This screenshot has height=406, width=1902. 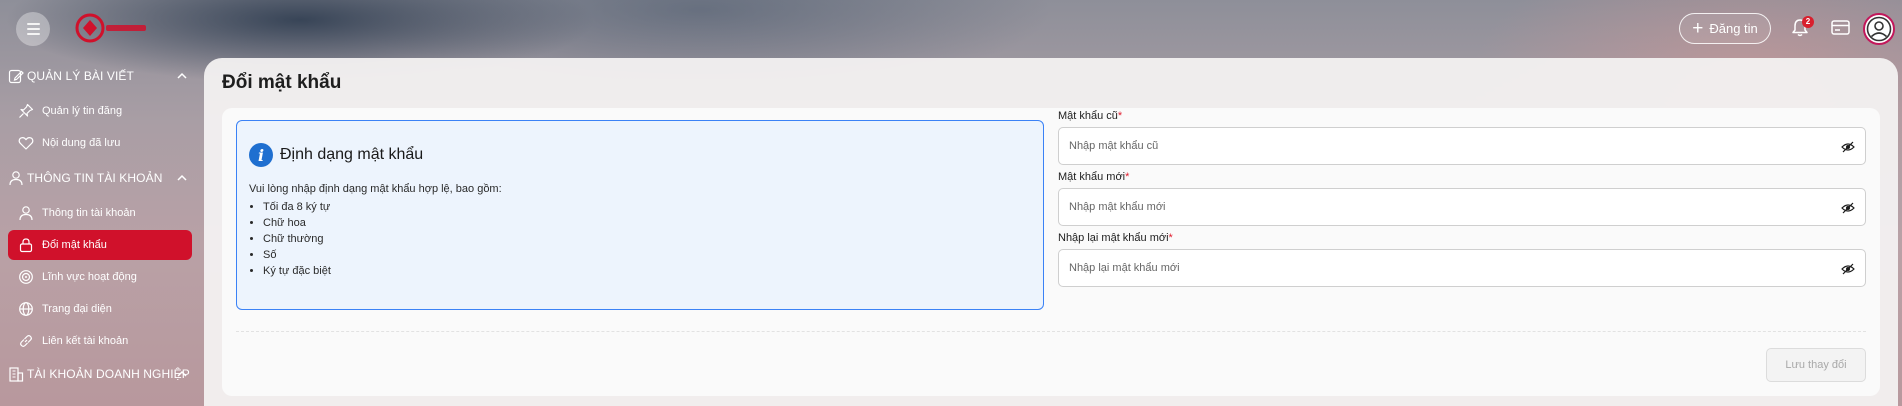 What do you see at coordinates (282, 82) in the screenshot?
I see `page-title: Đổi mật khẩu` at bounding box center [282, 82].